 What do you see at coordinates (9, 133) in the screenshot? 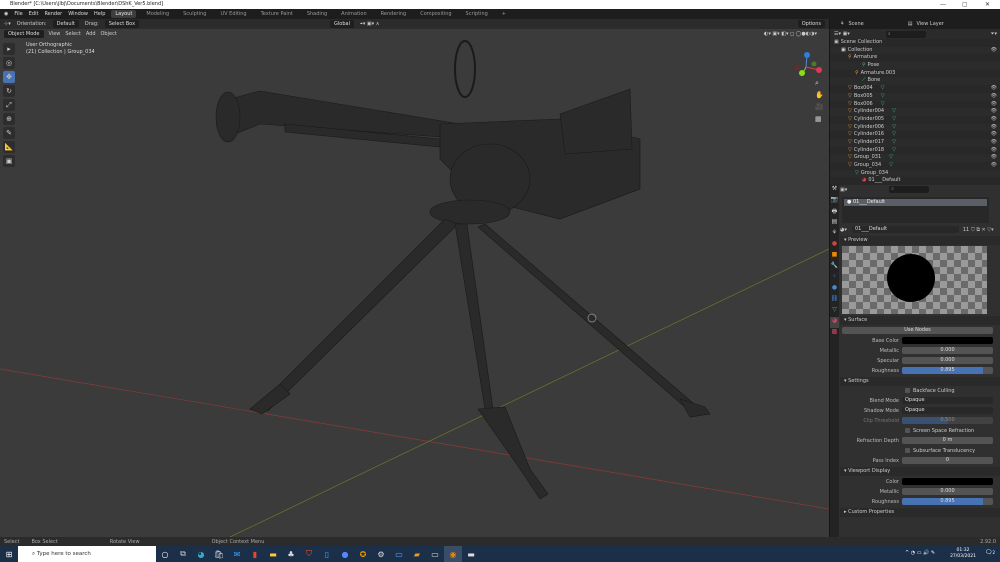
I see `annotate-tool-icon: ✎` at bounding box center [9, 133].